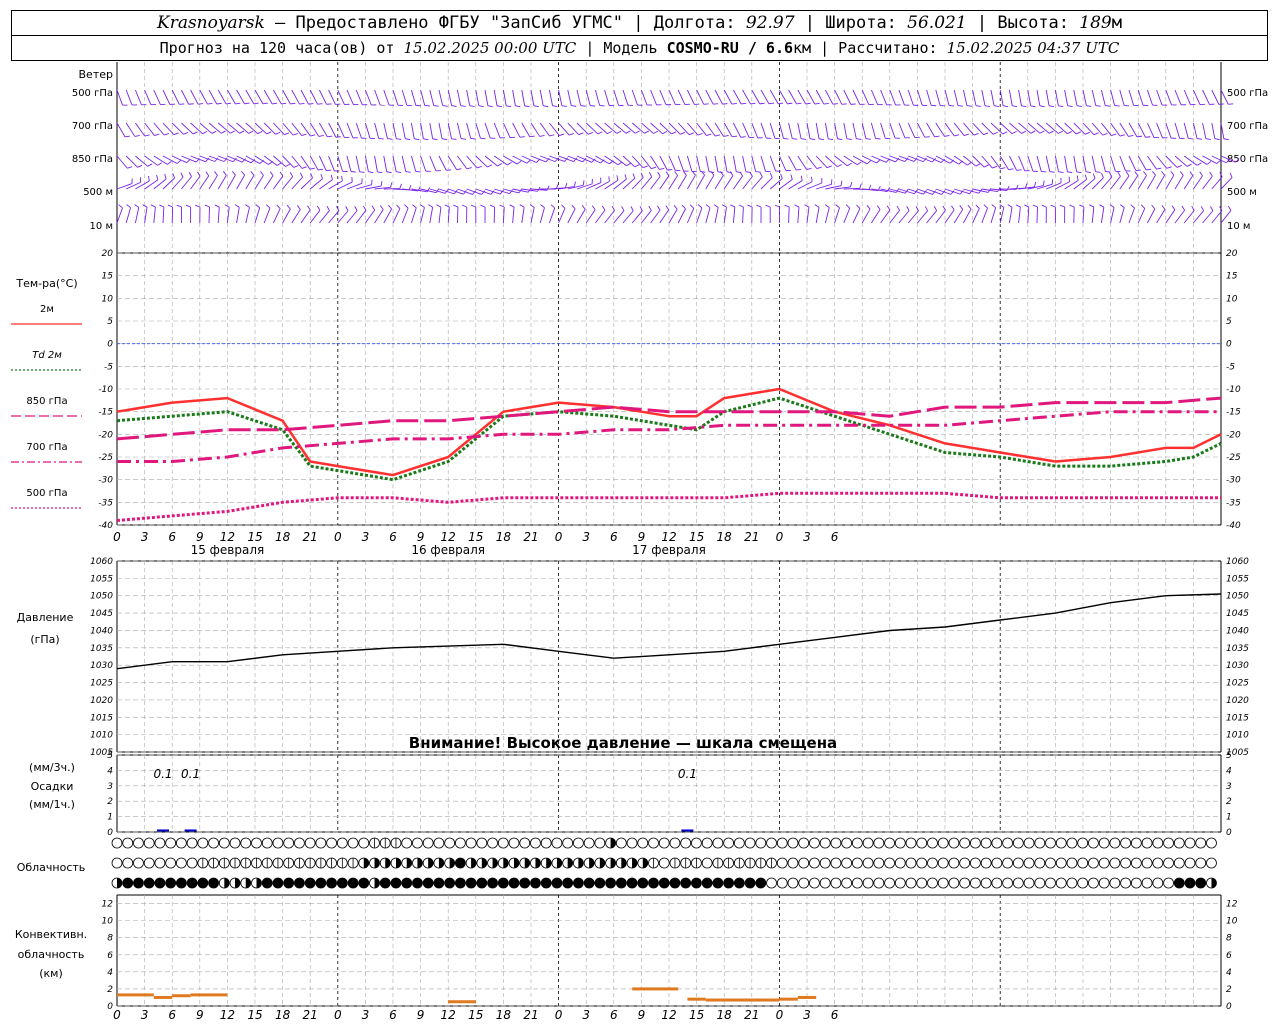 This screenshot has height=1024, width=1280. What do you see at coordinates (1214, 883) in the screenshot?
I see `cloud-symbol-half` at bounding box center [1214, 883].